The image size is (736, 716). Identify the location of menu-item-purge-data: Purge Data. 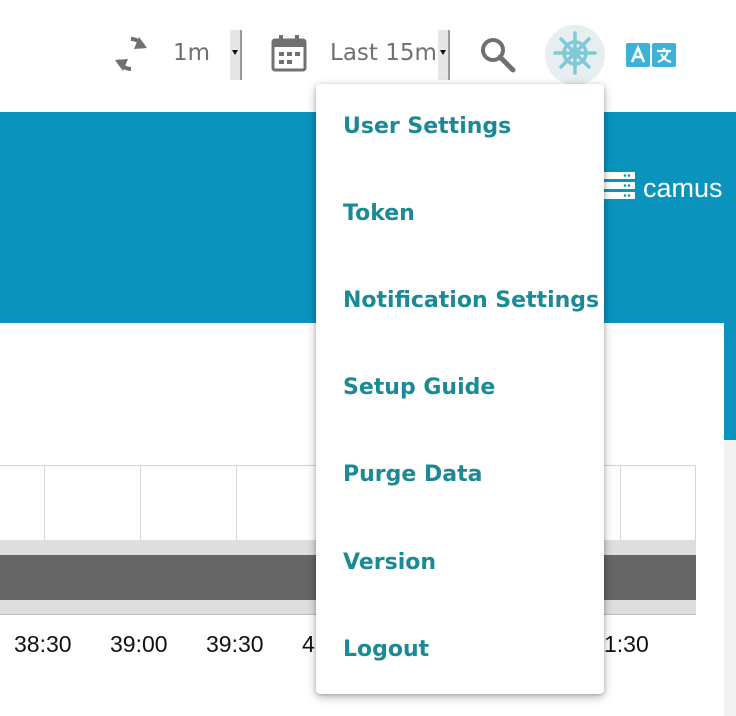
(412, 474).